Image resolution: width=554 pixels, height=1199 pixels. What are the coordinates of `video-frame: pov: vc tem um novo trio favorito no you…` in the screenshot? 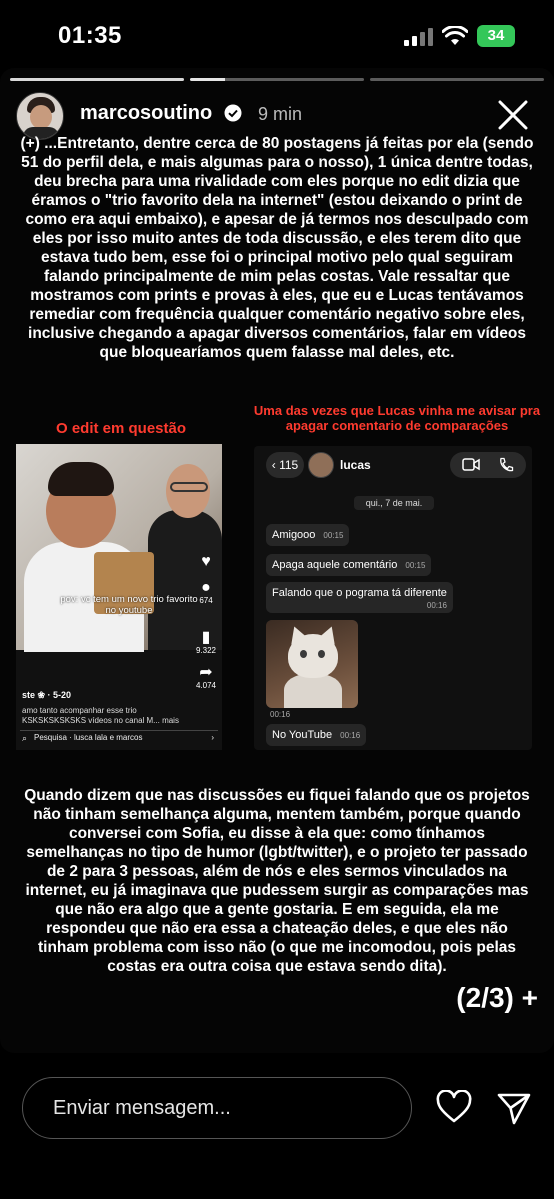 It's located at (119, 548).